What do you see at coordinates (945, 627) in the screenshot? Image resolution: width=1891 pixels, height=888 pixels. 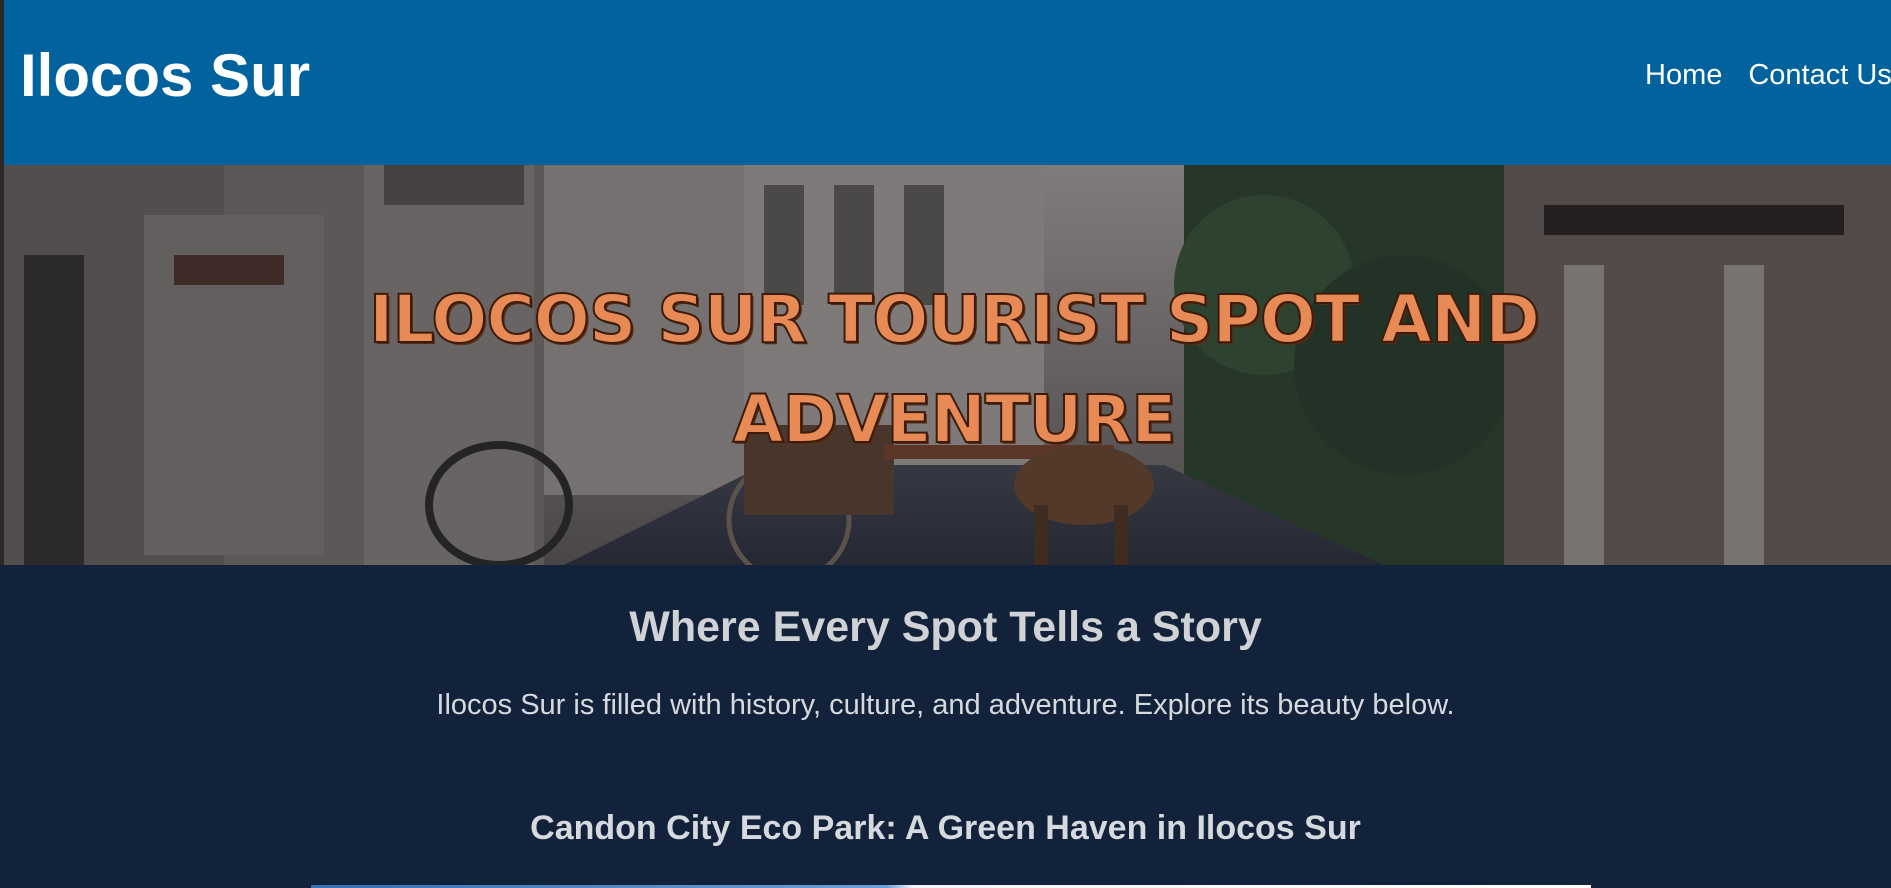 I see `tagline-heading: Where Every Spot Tells a Story` at bounding box center [945, 627].